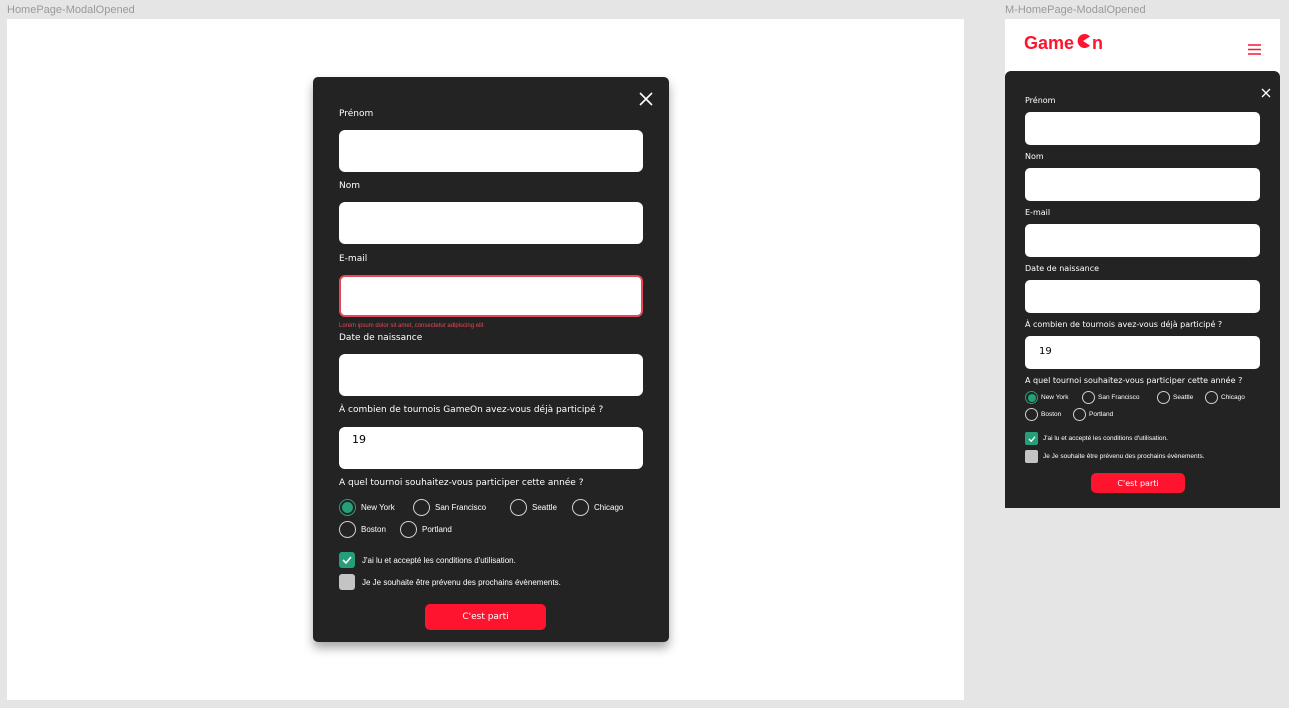 The image size is (1289, 708). Describe the element at coordinates (1098, 43) in the screenshot. I see `logo-text-right: n` at that location.